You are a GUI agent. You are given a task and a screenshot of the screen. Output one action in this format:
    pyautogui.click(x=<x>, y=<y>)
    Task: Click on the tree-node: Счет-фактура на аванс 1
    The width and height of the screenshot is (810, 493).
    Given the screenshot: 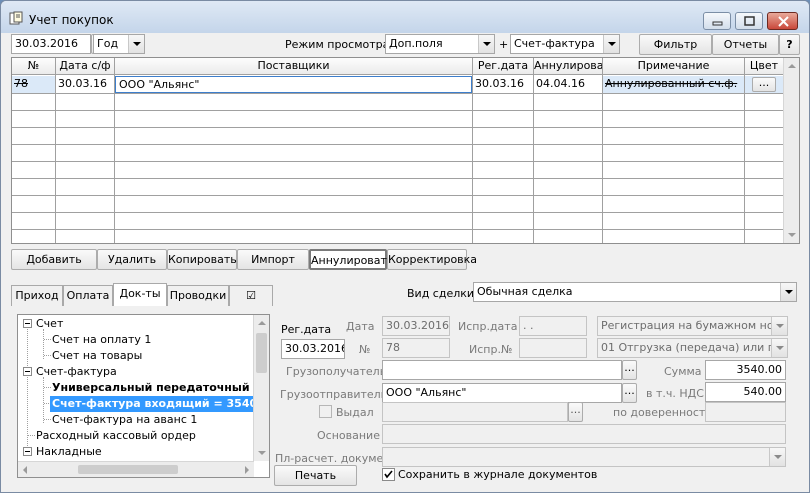 What is the action you would take?
    pyautogui.click(x=124, y=420)
    